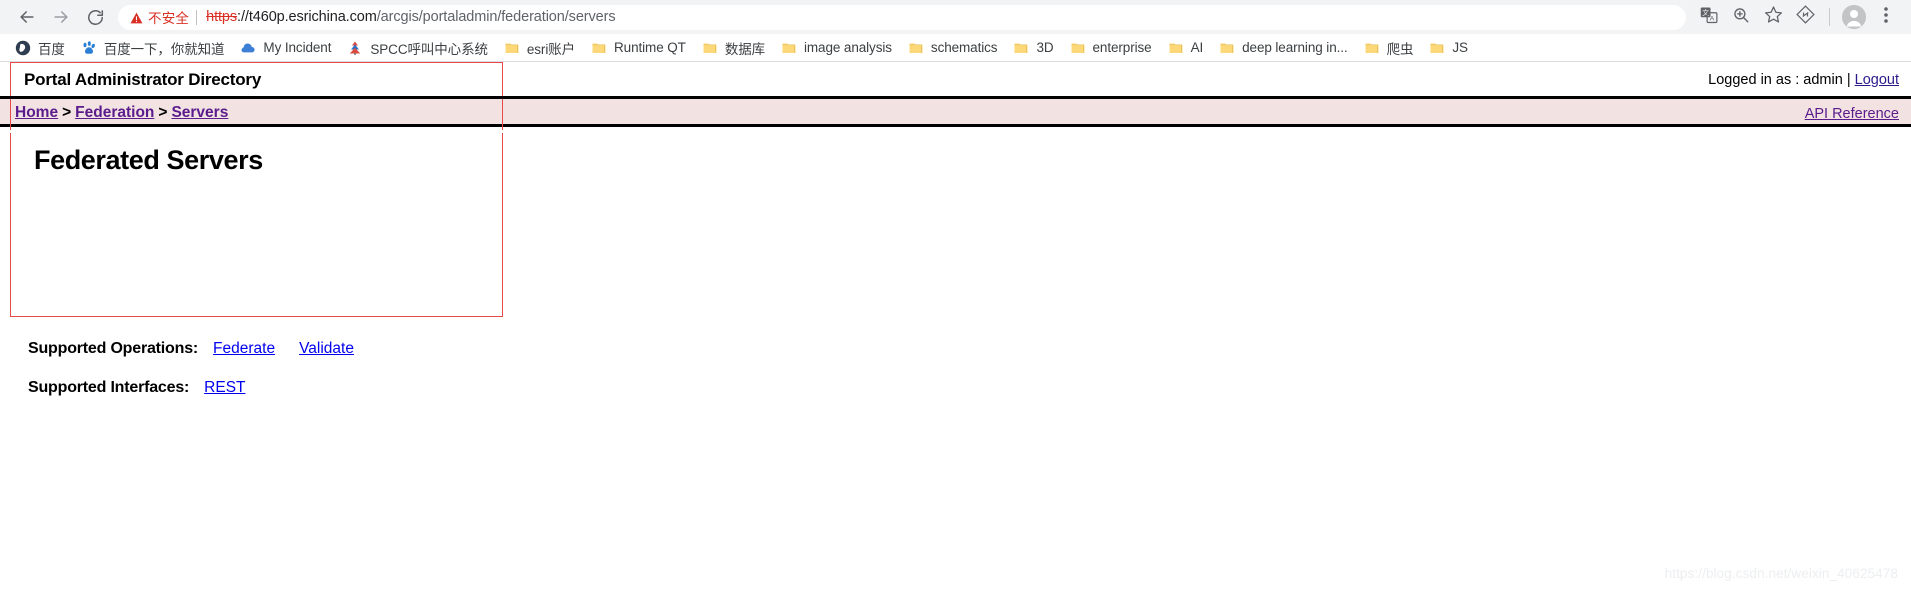 The width and height of the screenshot is (1911, 589). Describe the element at coordinates (143, 79) in the screenshot. I see `app-title: Portal Administrator Directory` at that location.